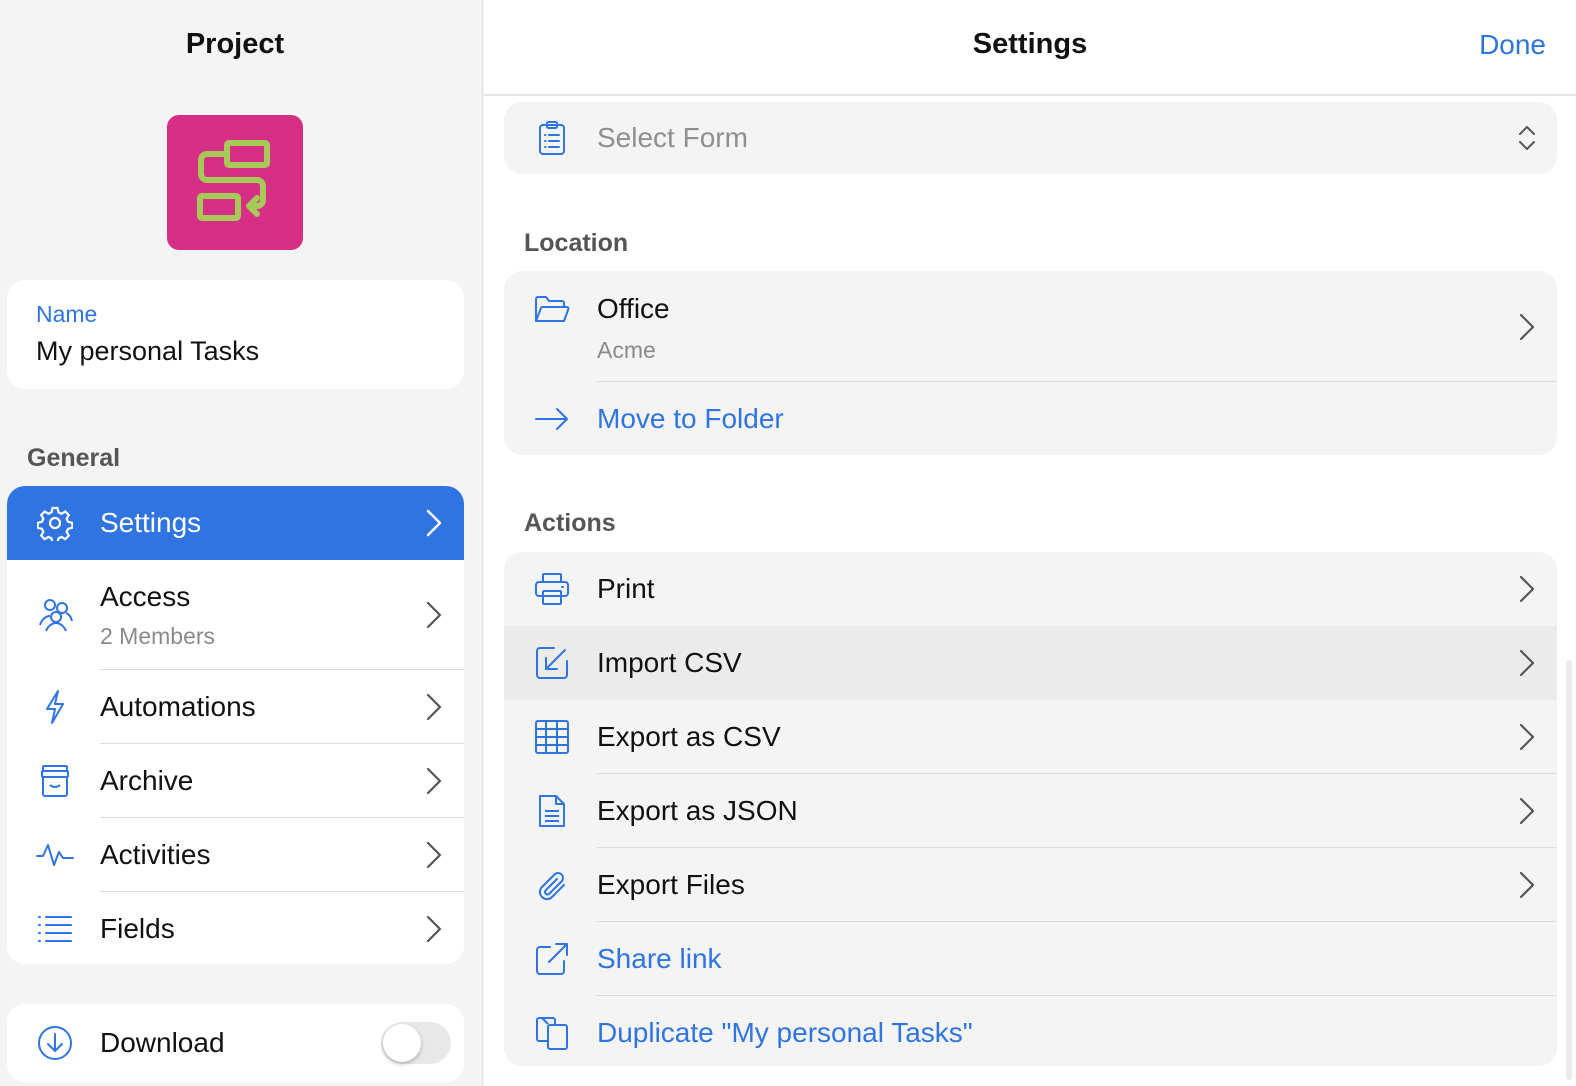  I want to click on list-icon, so click(55, 929).